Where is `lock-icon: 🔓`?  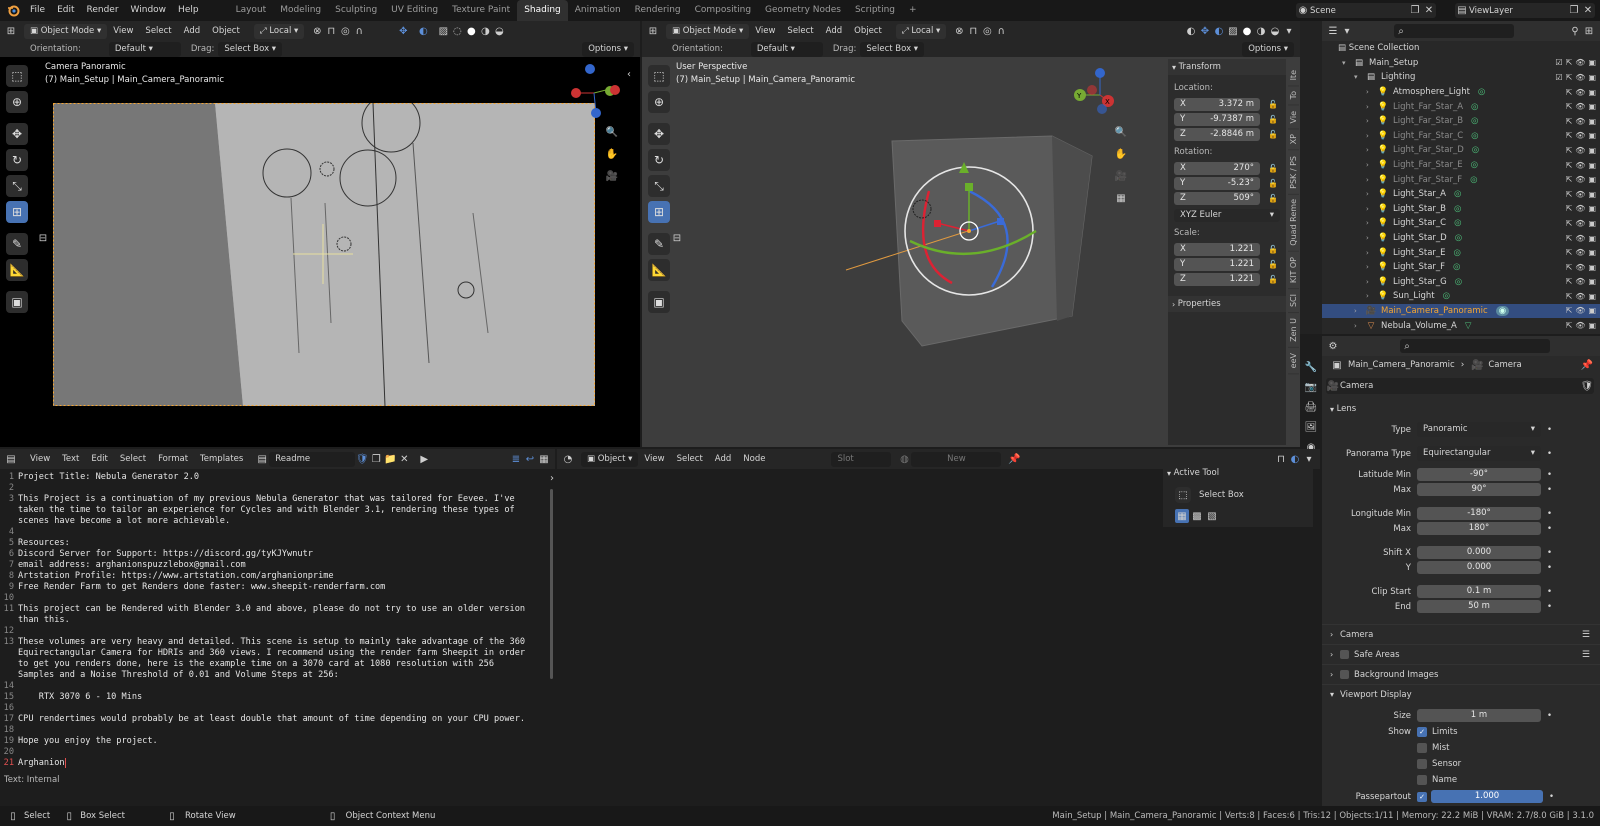
lock-icon: 🔓 is located at coordinates (1273, 198).